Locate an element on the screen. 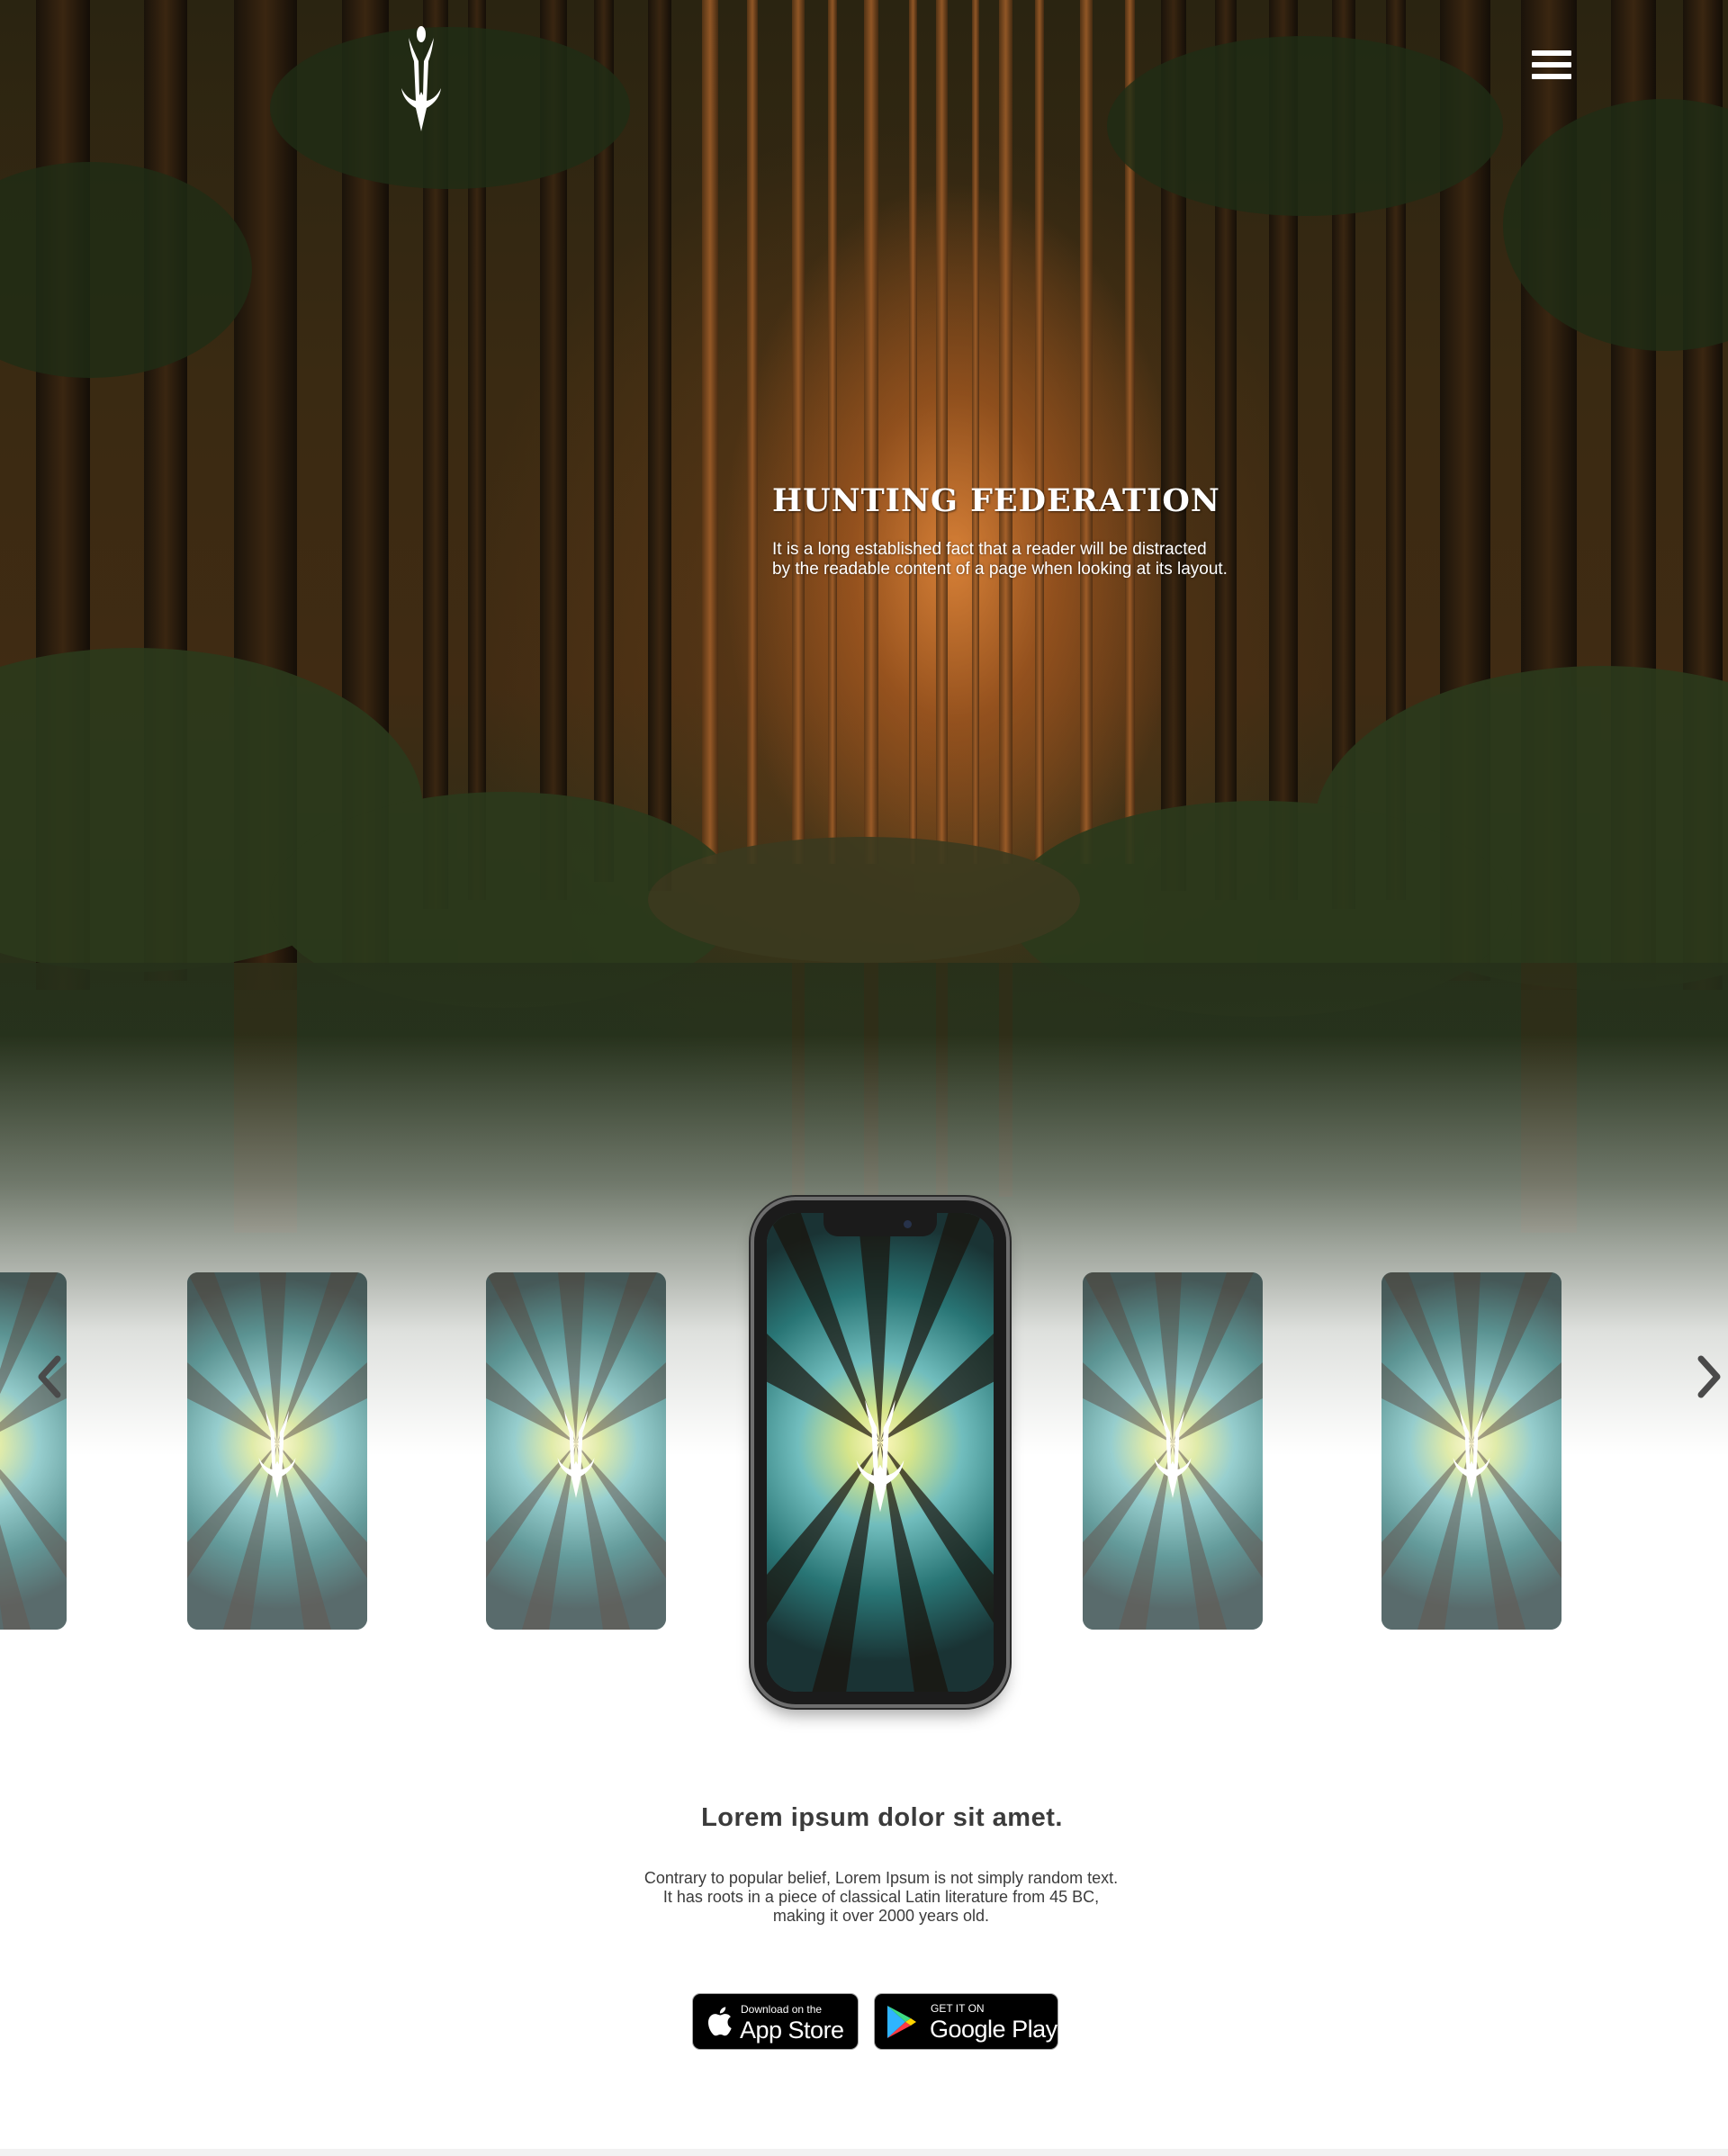  section-body-line: making it over 2000 years old. is located at coordinates (881, 1916).